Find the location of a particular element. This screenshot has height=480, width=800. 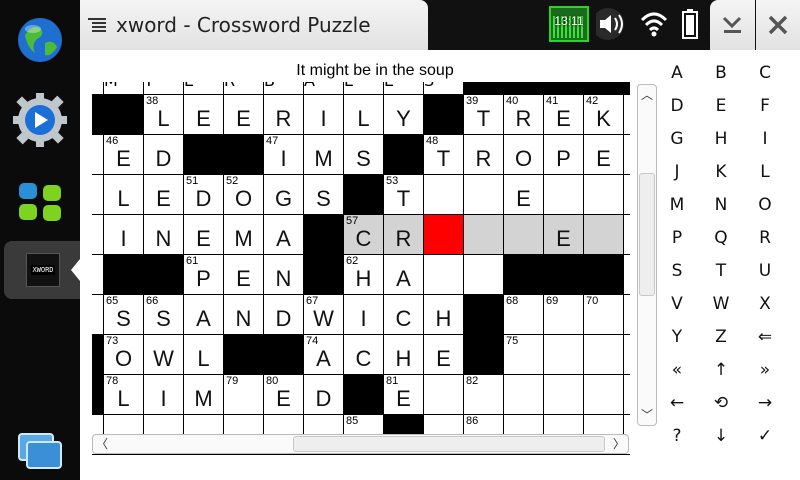

globe-icon is located at coordinates (40, 40).